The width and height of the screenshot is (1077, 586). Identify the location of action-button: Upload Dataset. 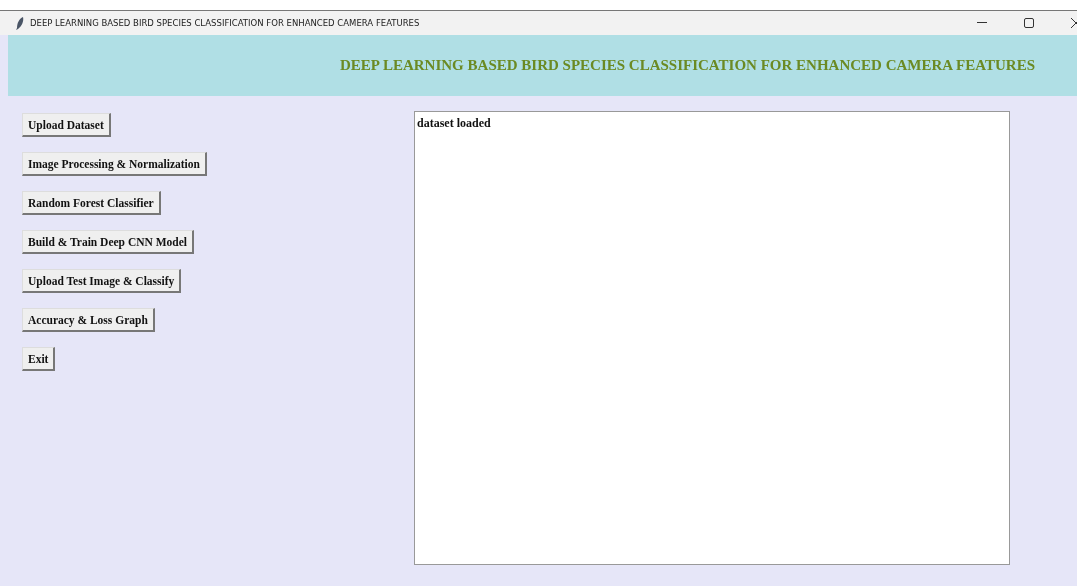
(66, 125).